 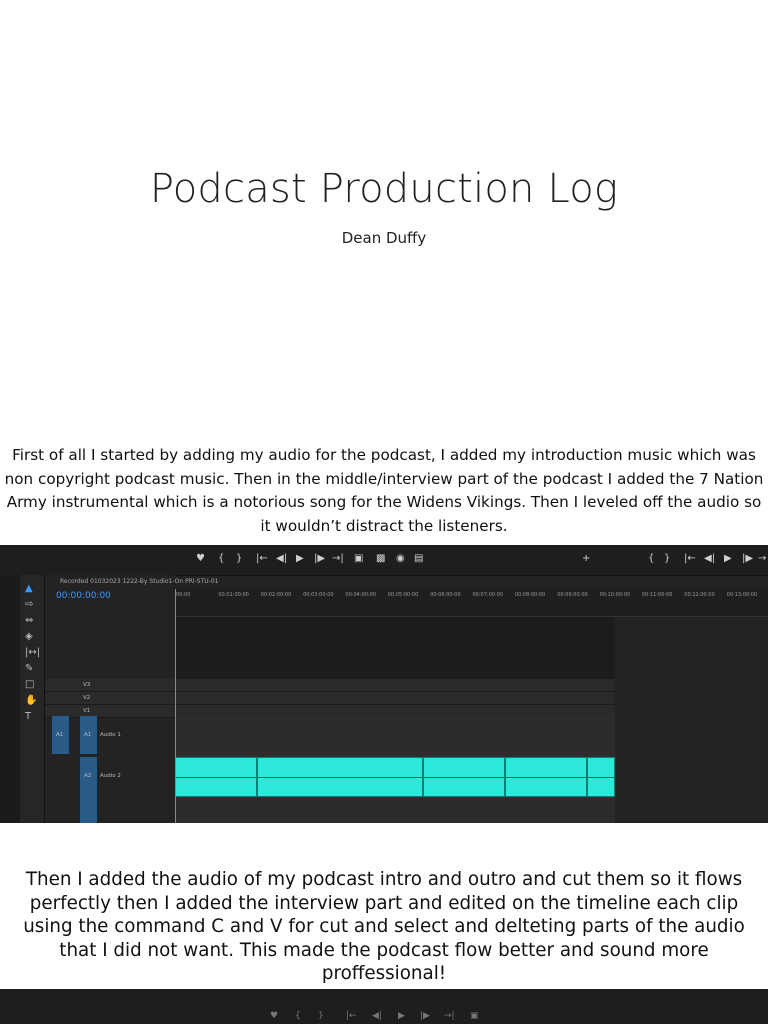 I want to click on video-track-area, so click(x=395, y=652).